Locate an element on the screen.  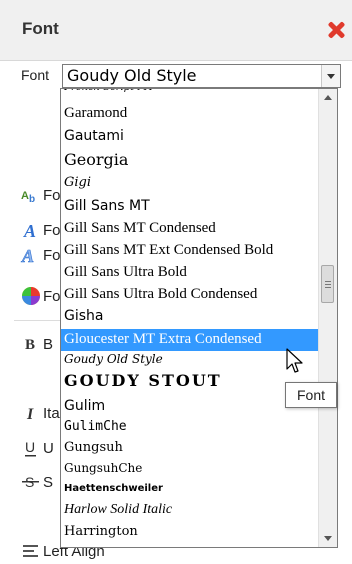
font-option-highlighted: Gloucester MT Extra Condensed is located at coordinates (190, 340).